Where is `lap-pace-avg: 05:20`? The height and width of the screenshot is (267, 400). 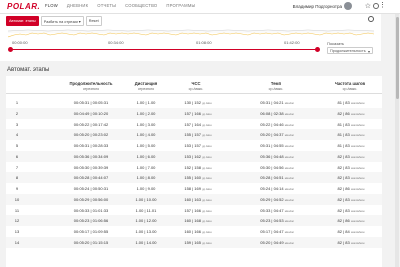
lap-pace-avg: 05:20 is located at coordinates (265, 242).